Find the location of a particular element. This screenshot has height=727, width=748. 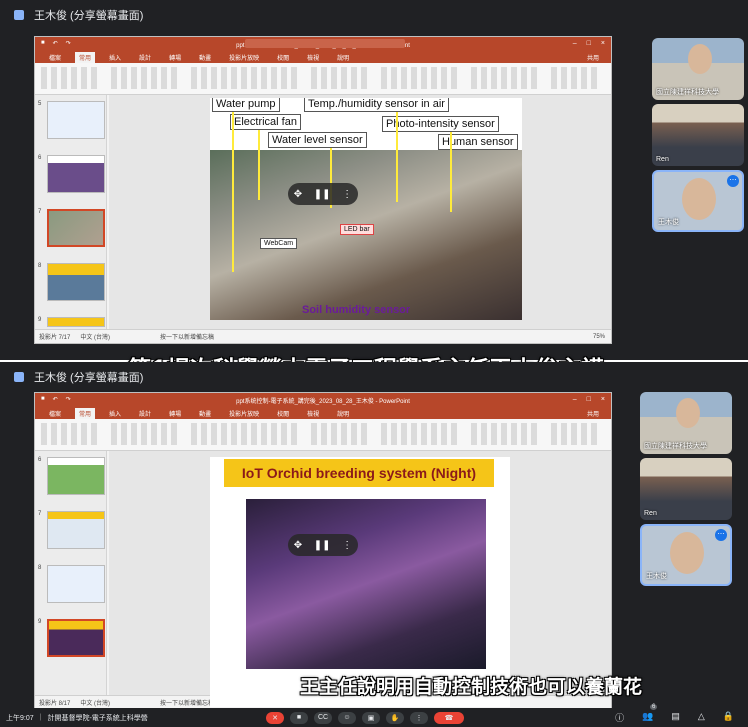

info-icon: ⓘ is located at coordinates (619, 717).